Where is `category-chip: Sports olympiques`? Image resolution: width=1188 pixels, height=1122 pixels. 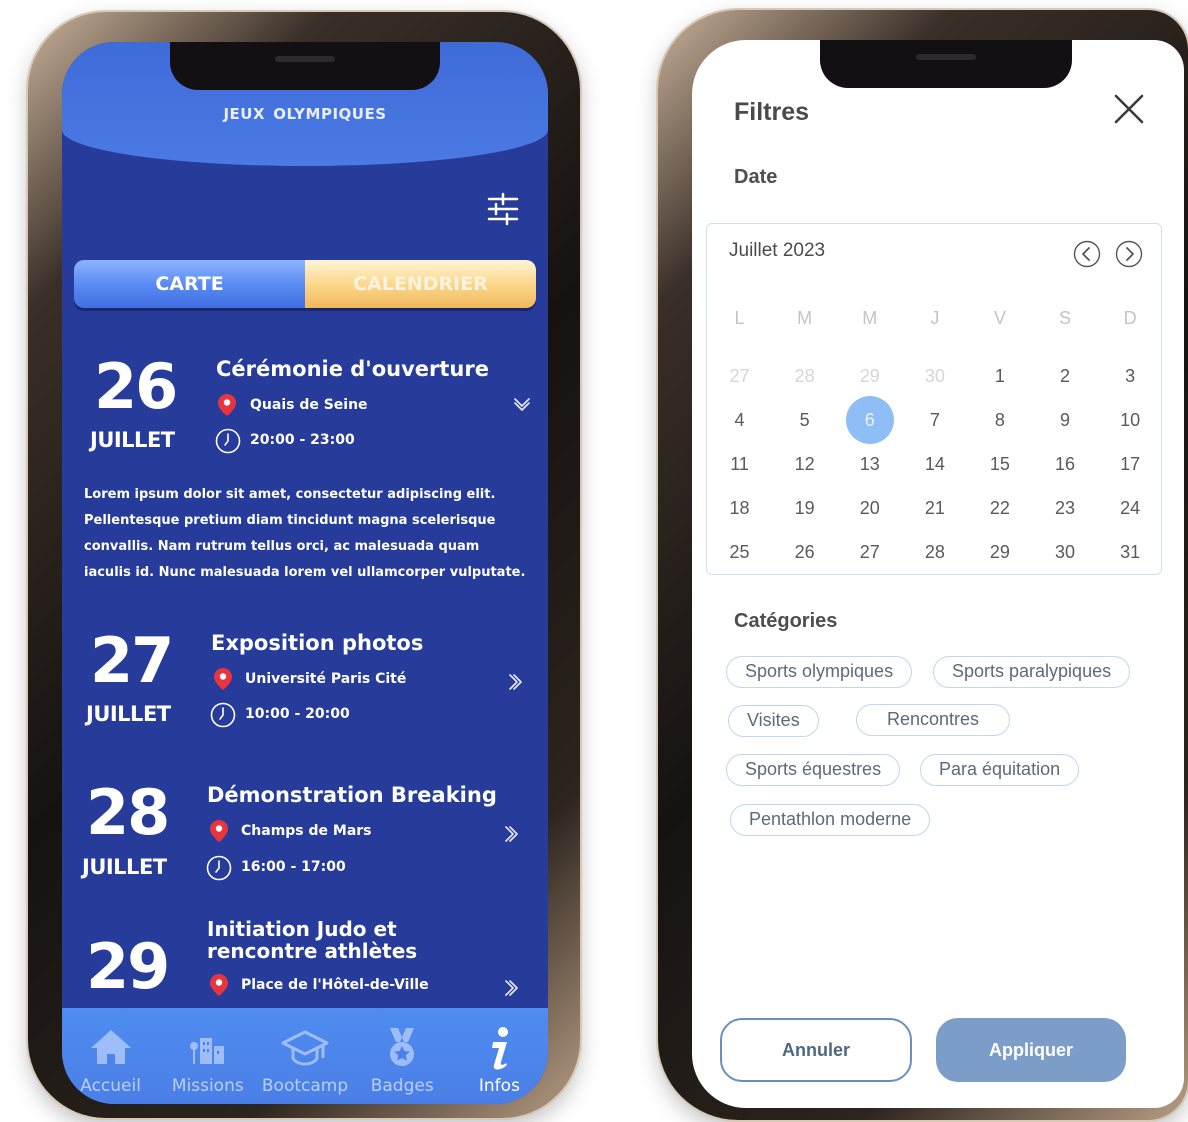
category-chip: Sports olympiques is located at coordinates (819, 672).